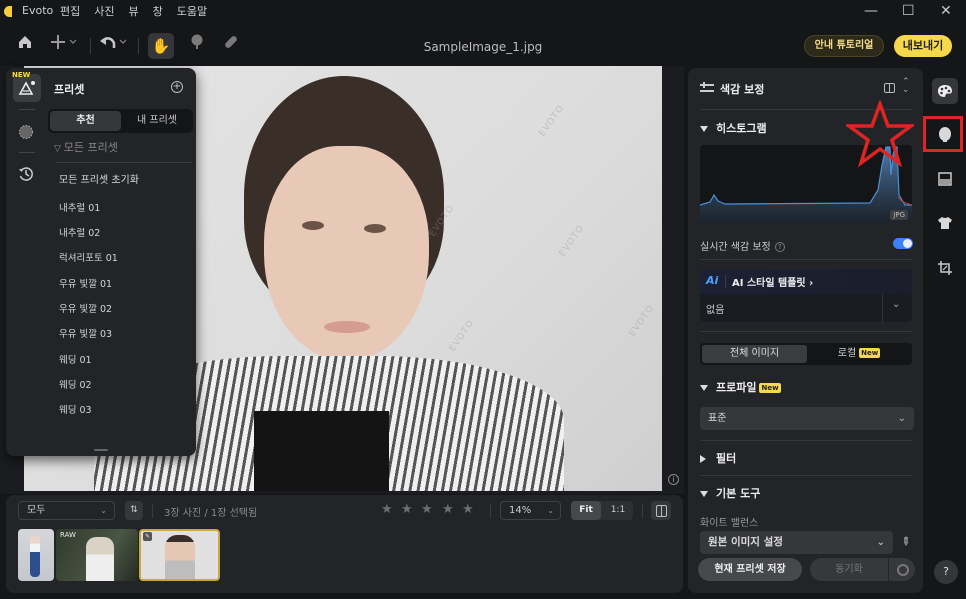 The height and width of the screenshot is (599, 966). I want to click on annotation-star, so click(880, 134).